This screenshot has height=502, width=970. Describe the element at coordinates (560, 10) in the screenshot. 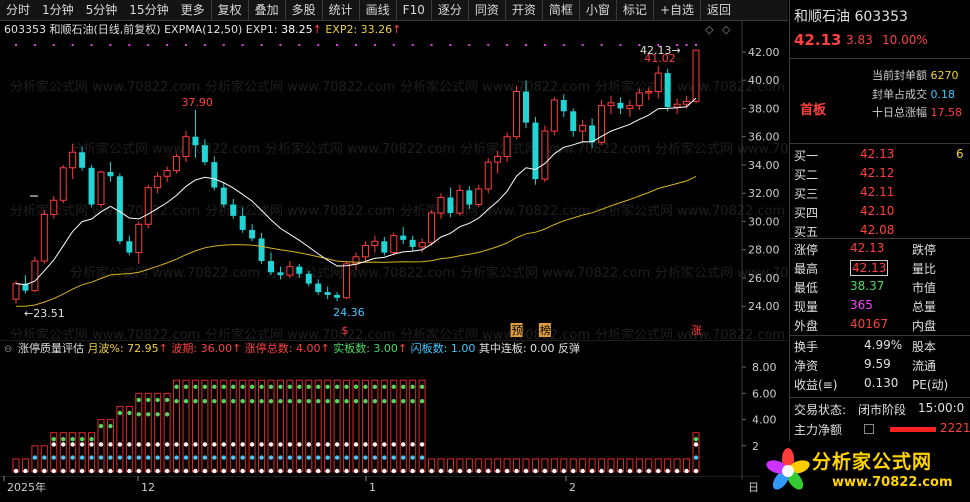

I see `toolbar-item: 简框` at that location.